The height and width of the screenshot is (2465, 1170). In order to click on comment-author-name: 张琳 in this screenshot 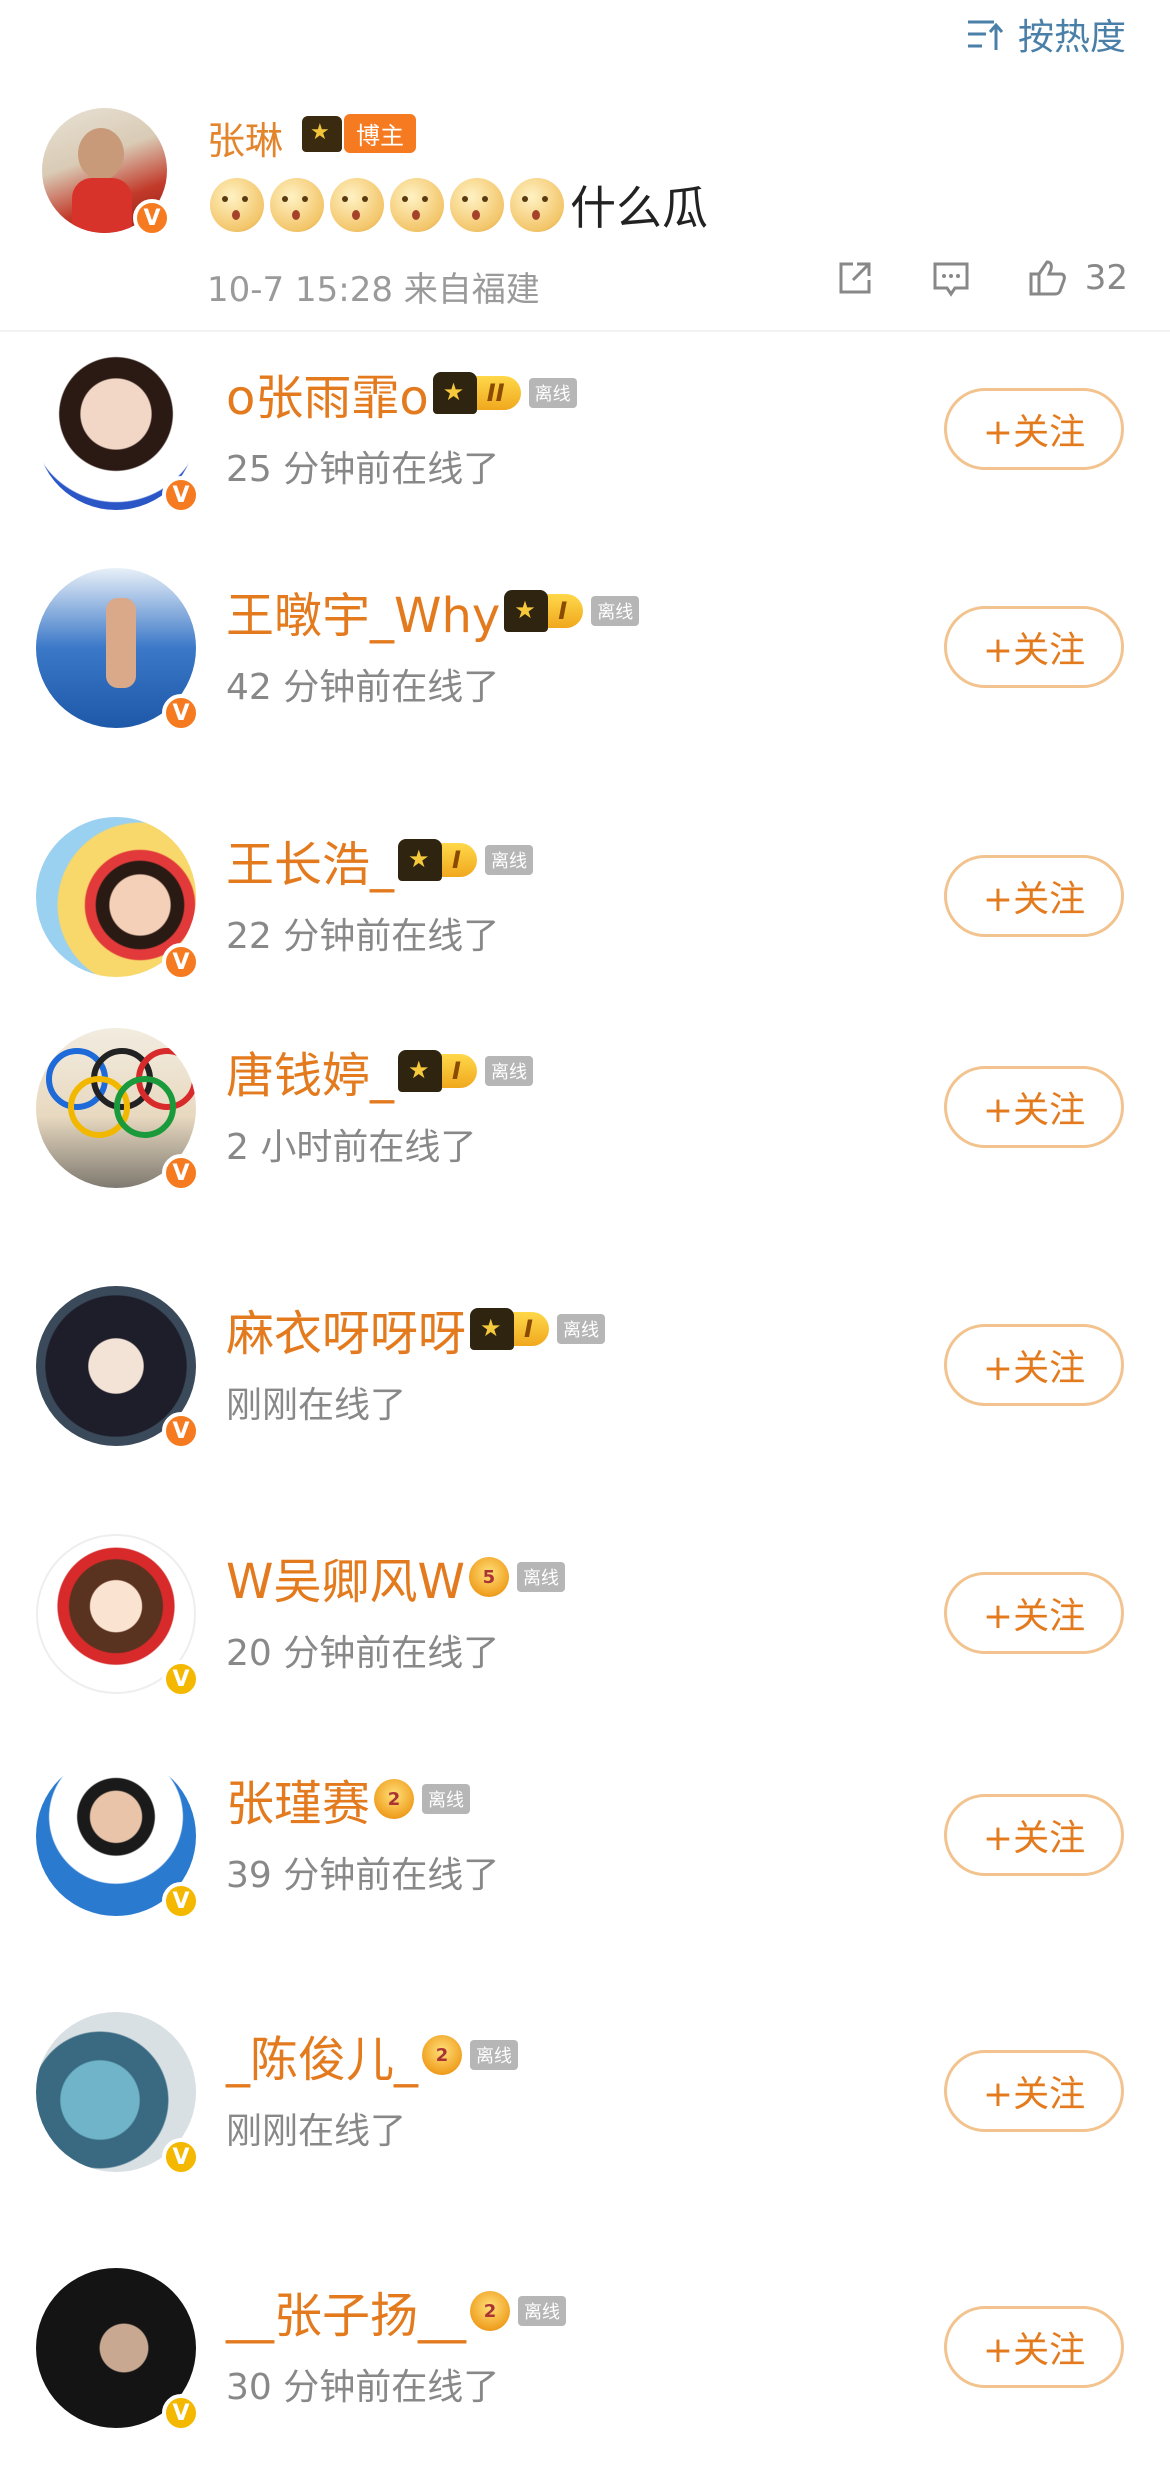, I will do `click(245, 137)`.